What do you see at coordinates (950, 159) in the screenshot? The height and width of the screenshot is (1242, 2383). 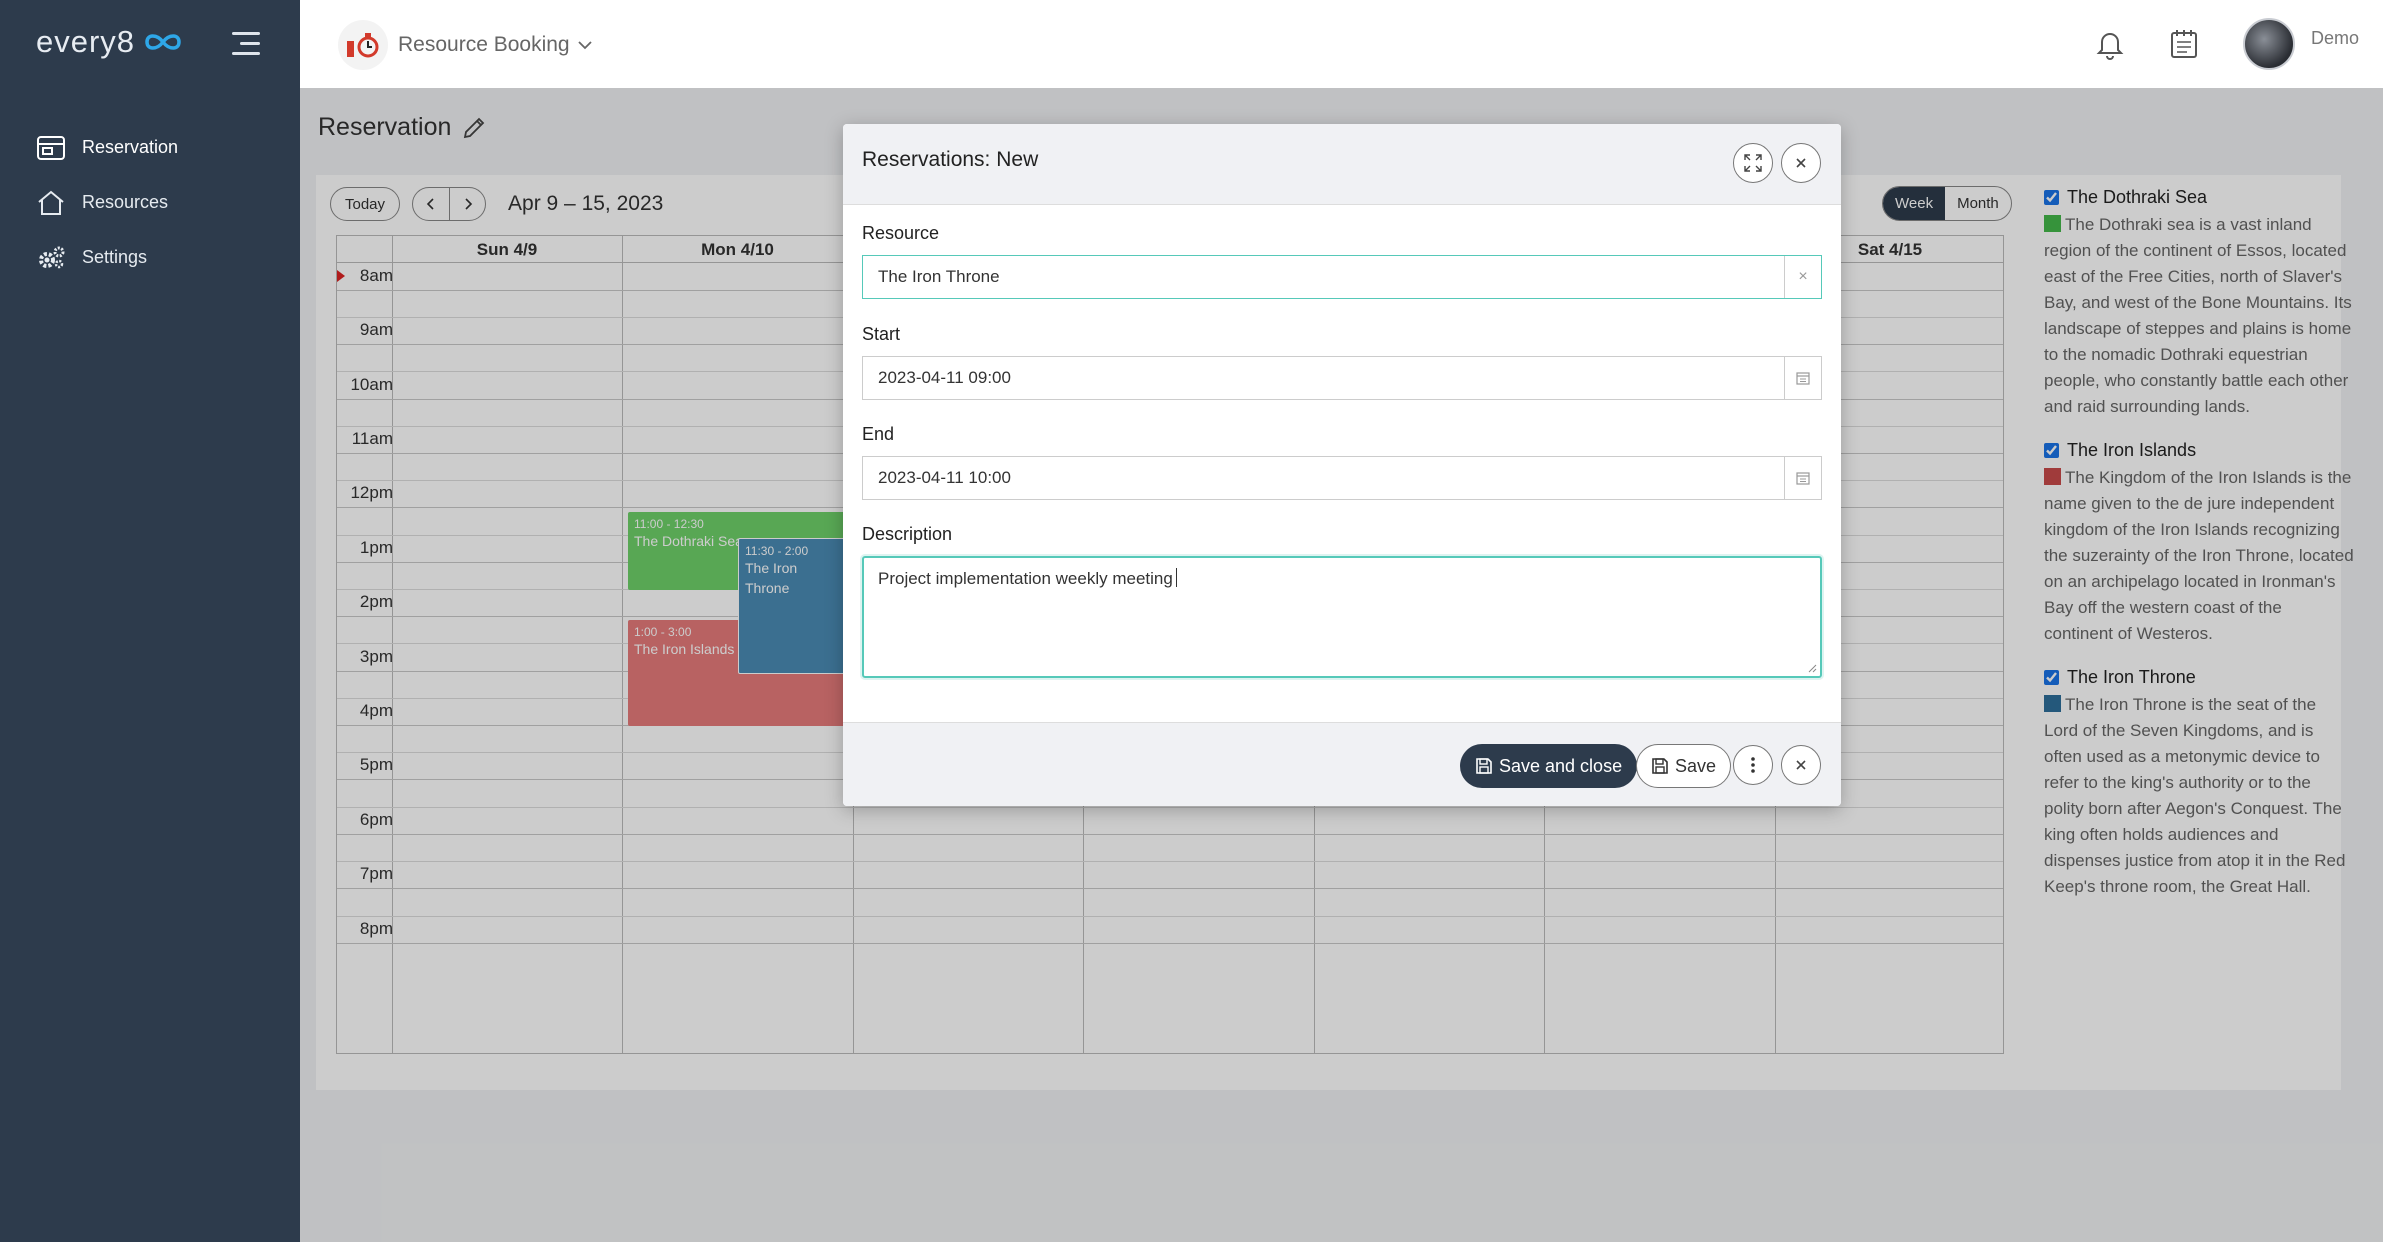 I see `dialog-title: Reservations: New` at bounding box center [950, 159].